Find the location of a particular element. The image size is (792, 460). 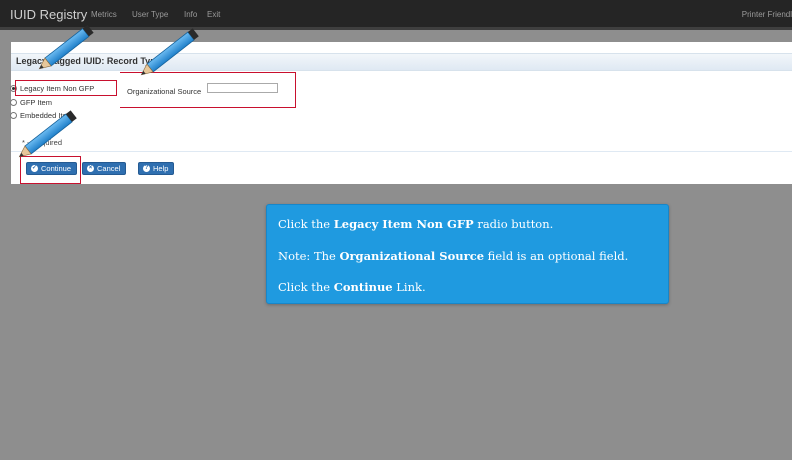

instruction-line-3: Click the Continue Link. is located at coordinates (352, 287).